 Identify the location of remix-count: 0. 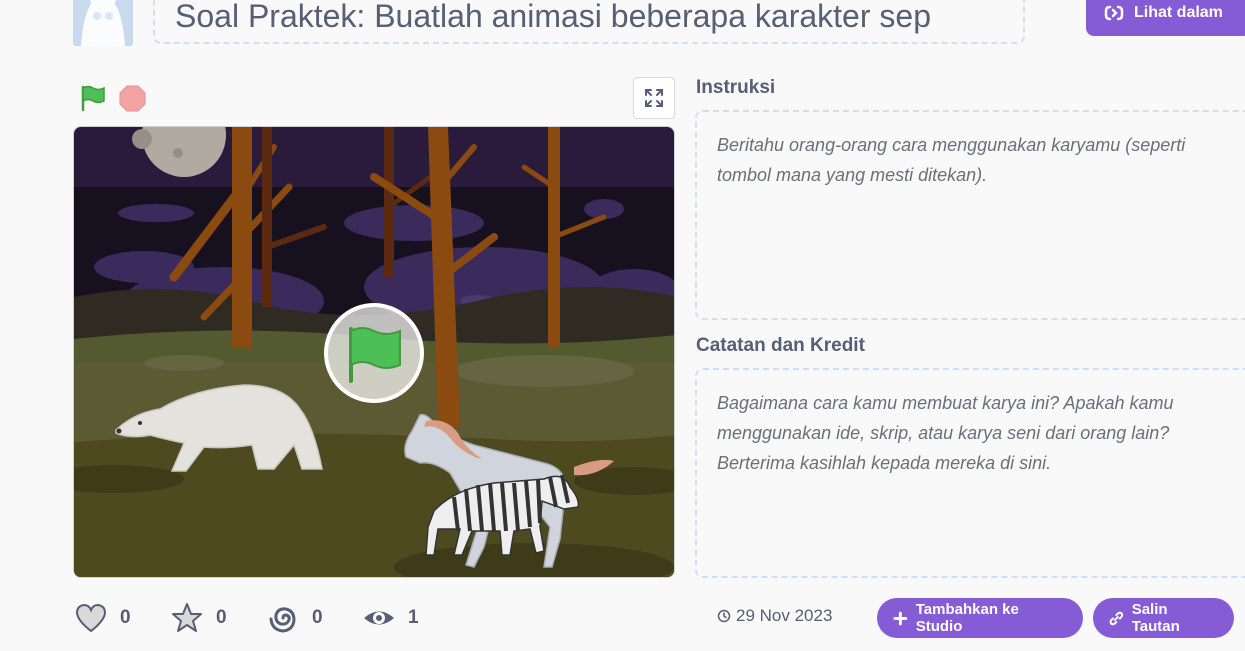
(317, 617).